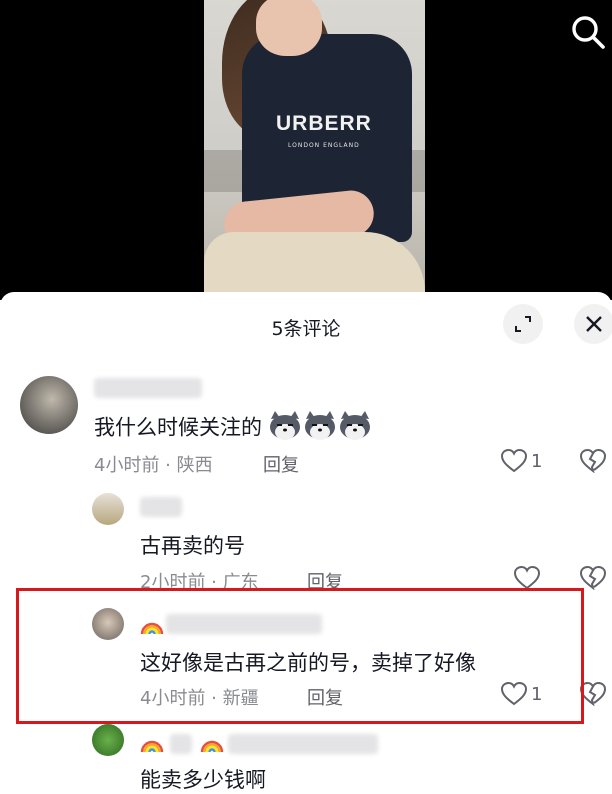 The height and width of the screenshot is (794, 612). What do you see at coordinates (324, 123) in the screenshot?
I see `shirt-print: URBERR` at bounding box center [324, 123].